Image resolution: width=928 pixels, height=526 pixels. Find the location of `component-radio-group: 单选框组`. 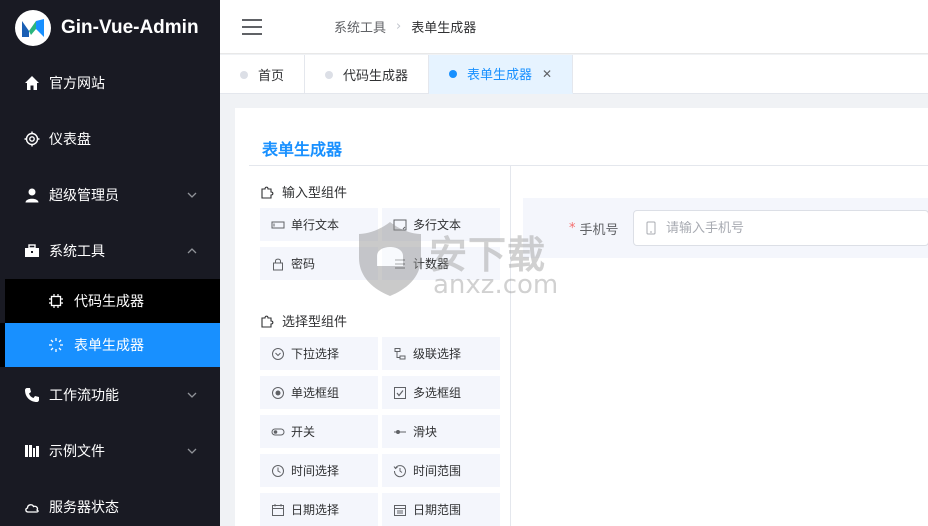

component-radio-group: 单选框组 is located at coordinates (319, 392).